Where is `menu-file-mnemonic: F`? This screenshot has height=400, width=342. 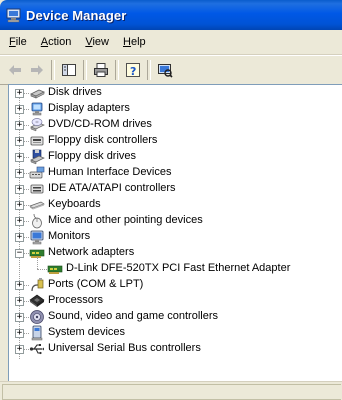
menu-file-mnemonic: F is located at coordinates (12, 42).